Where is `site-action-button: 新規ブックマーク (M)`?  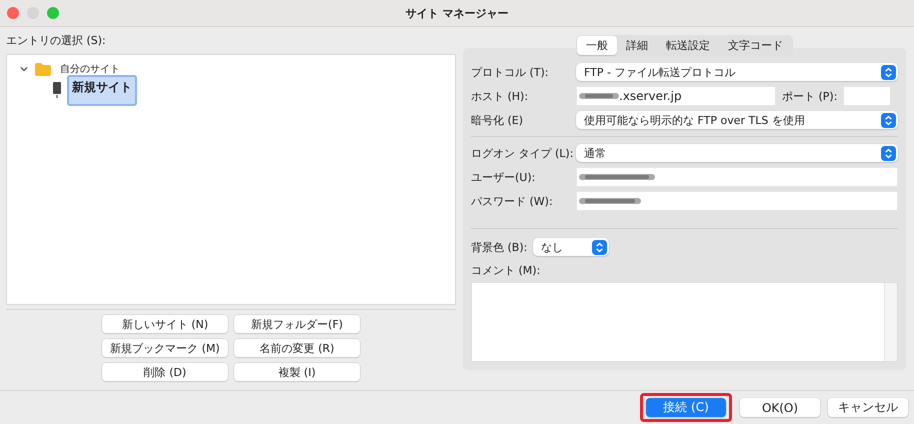 site-action-button: 新規ブックマーク (M) is located at coordinates (165, 348).